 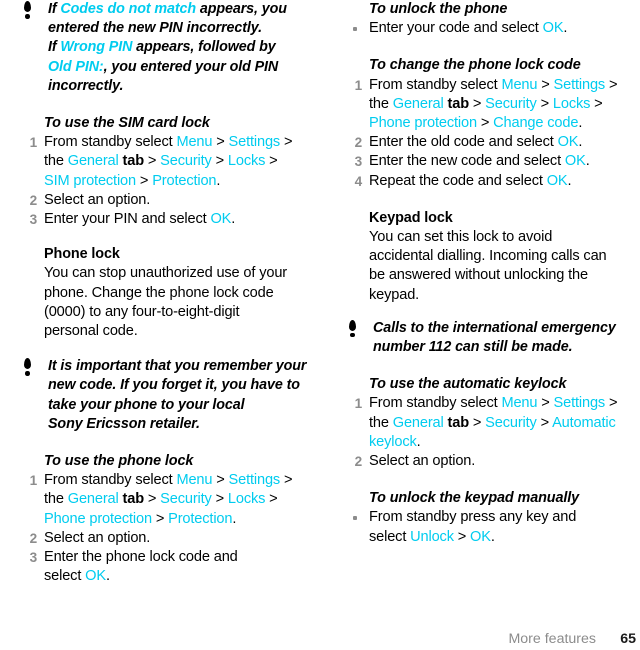 I want to click on step-item: 3 Enter the new code and select OK., so click(x=493, y=161).